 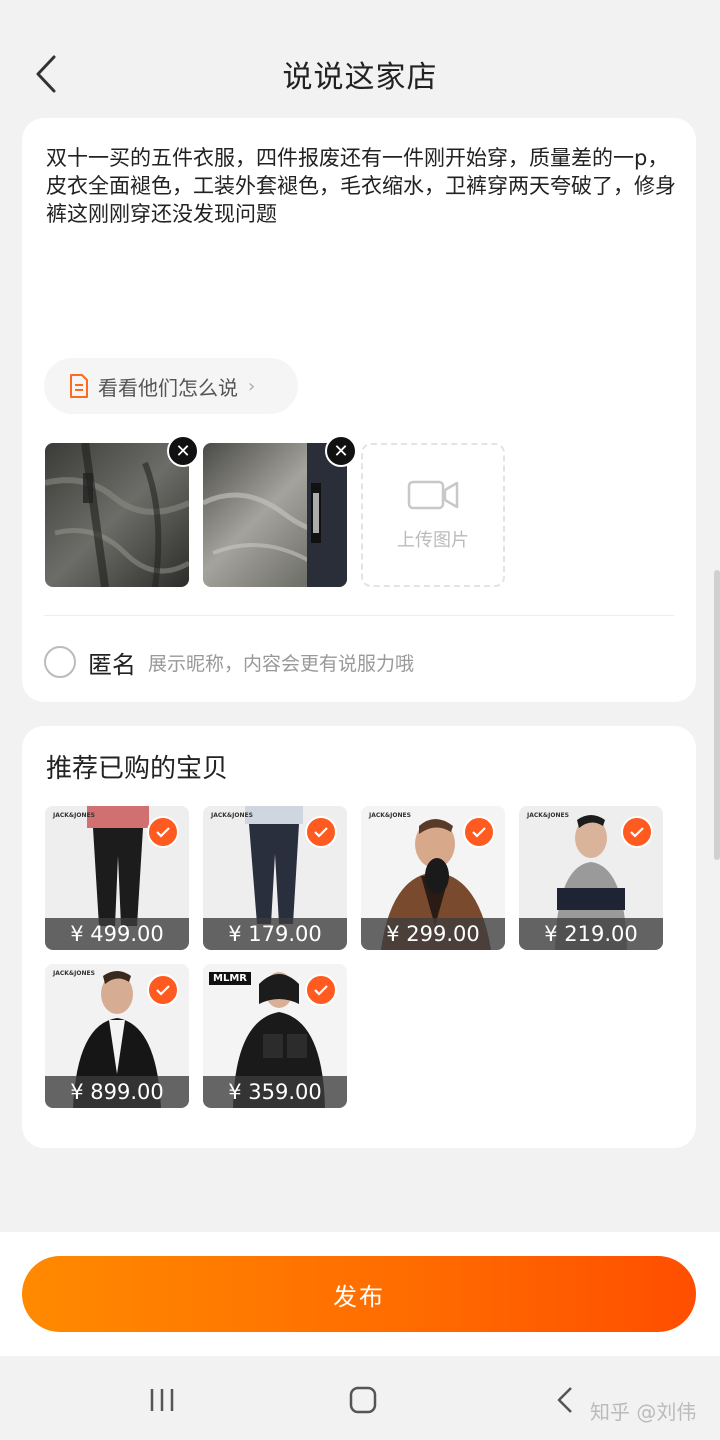 What do you see at coordinates (168, 387) in the screenshot?
I see `see-others-label: 看看他们怎么说` at bounding box center [168, 387].